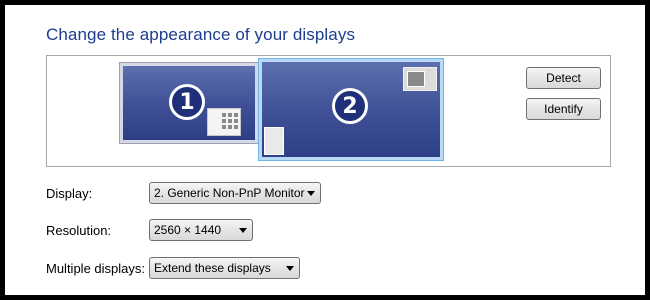 The image size is (650, 300). I want to click on resolution-label: Resolution:, so click(79, 230).